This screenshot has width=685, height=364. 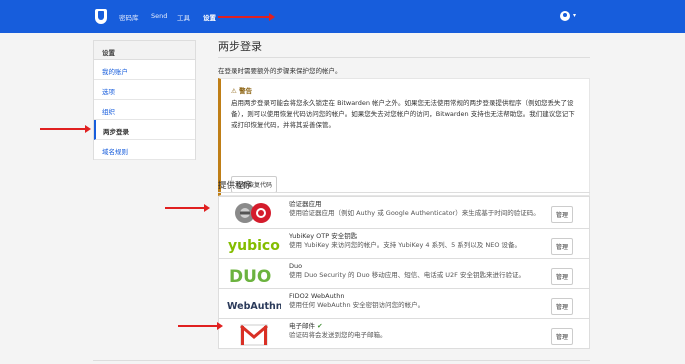 What do you see at coordinates (144, 70) in the screenshot?
I see `sidebar-item-my-account: 我的账户` at bounding box center [144, 70].